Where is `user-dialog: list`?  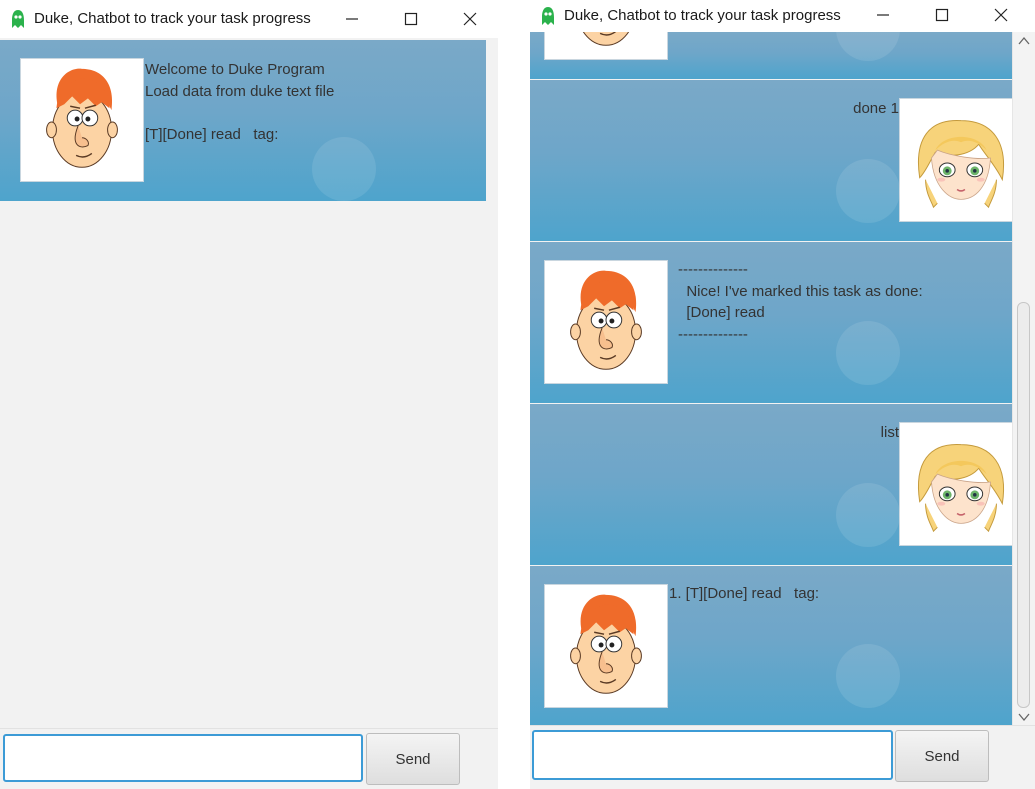
user-dialog: list is located at coordinates (771, 484).